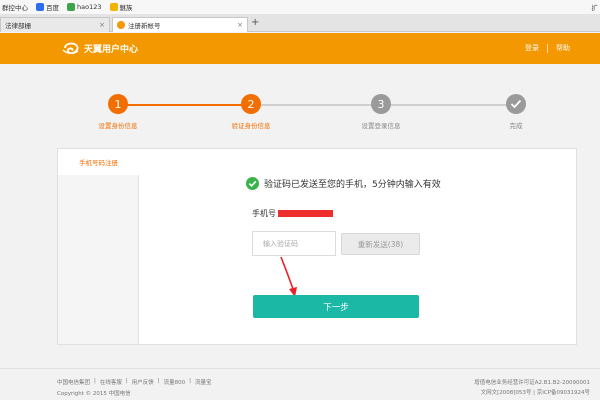 This screenshot has width=600, height=400. Describe the element at coordinates (184, 105) in the screenshot. I see `step-connector` at that location.